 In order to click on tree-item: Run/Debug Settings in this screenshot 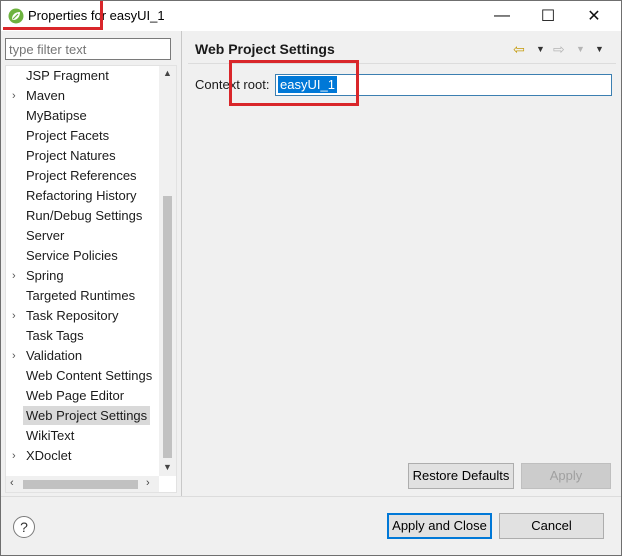, I will do `click(81, 216)`.